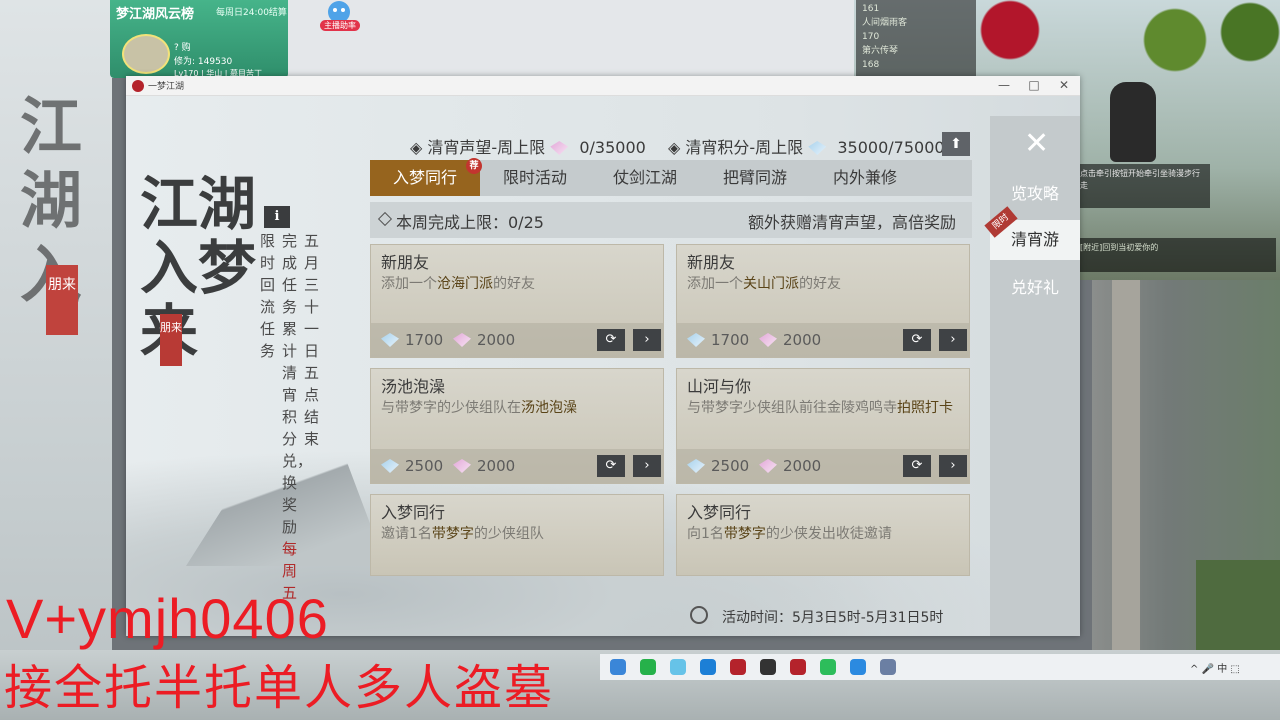  I want to click on event-stamp: 朋来, so click(171, 340).